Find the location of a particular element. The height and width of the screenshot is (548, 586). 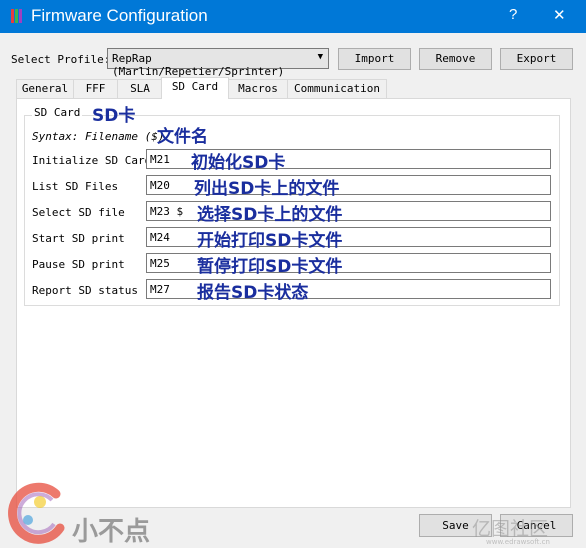

chevron-down-icon: ▼ is located at coordinates (320, 57).